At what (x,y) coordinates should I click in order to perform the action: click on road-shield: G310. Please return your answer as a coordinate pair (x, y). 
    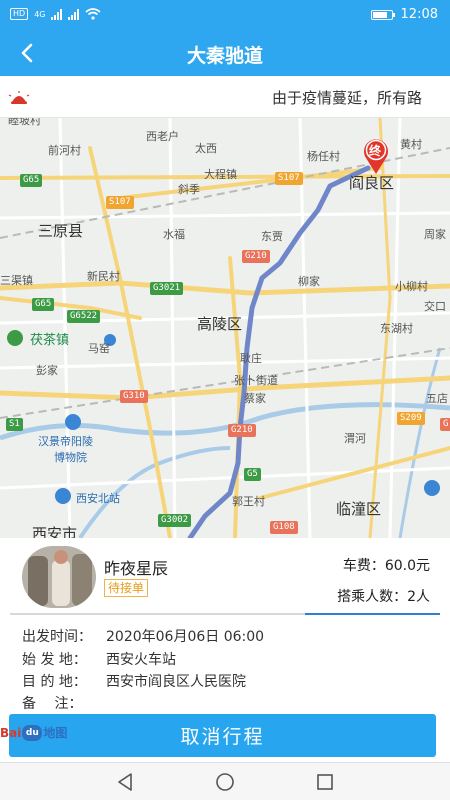
    Looking at the image, I should click on (134, 396).